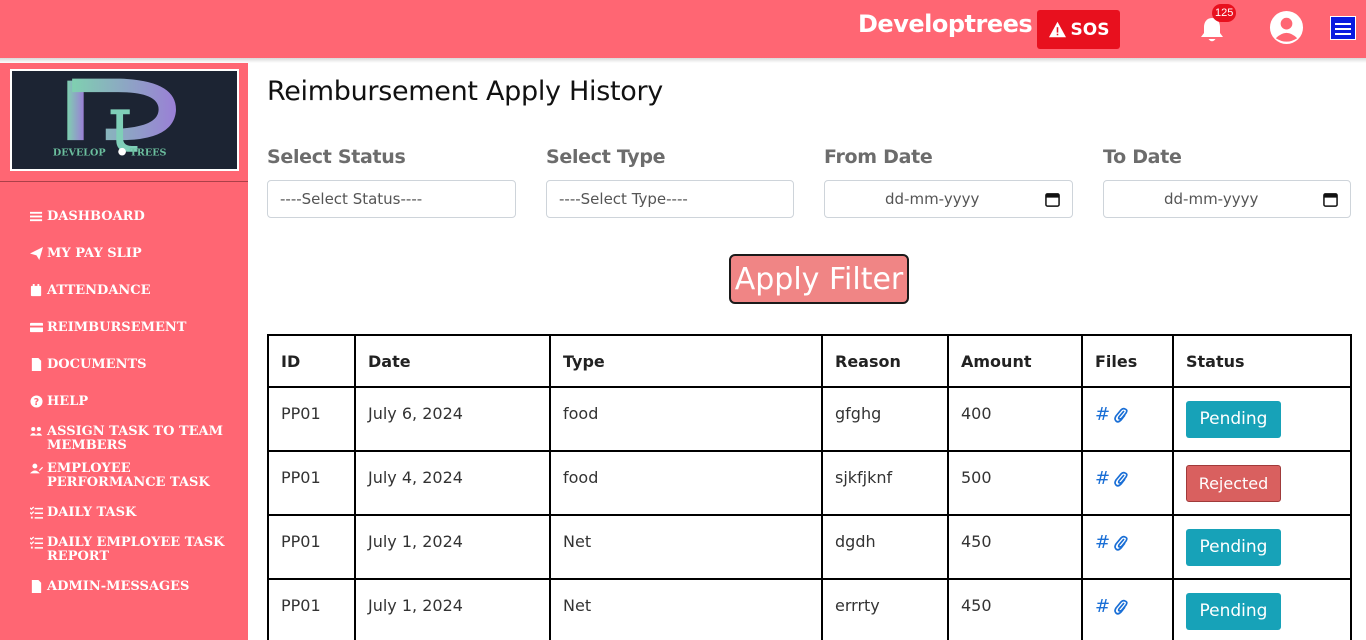 This screenshot has width=1366, height=640. I want to click on status-select: ----Select Status----, so click(391, 199).